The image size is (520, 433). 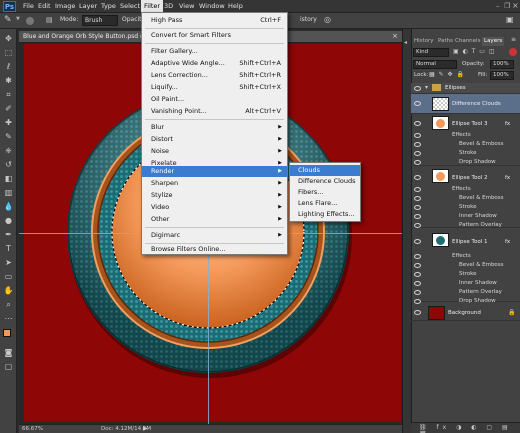 What do you see at coordinates (8, 290) in the screenshot?
I see `hand-tool-icon: ✋` at bounding box center [8, 290].